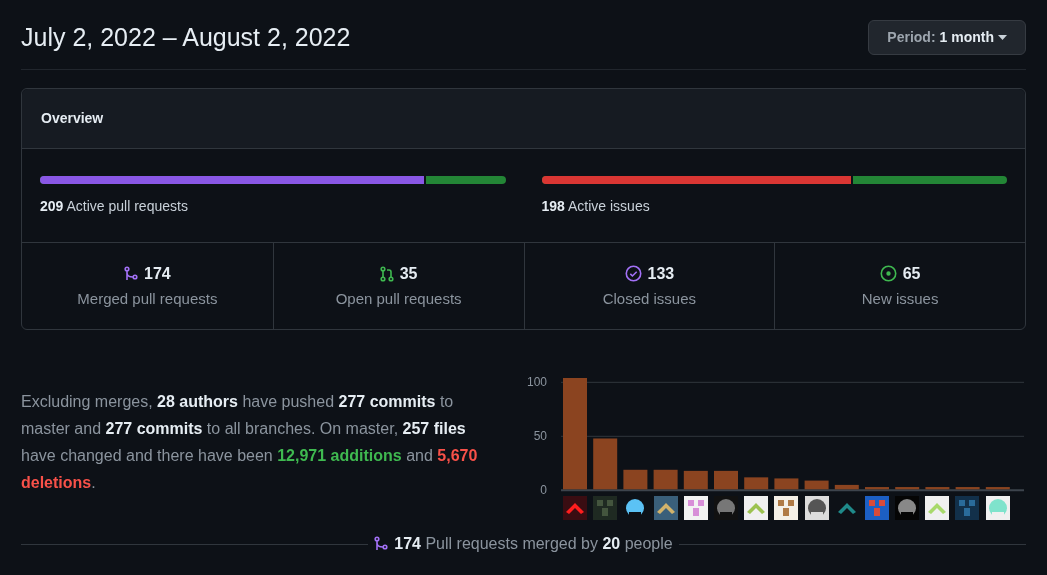  What do you see at coordinates (398, 286) in the screenshot?
I see `stat-link: 35 Open pull requests` at bounding box center [398, 286].